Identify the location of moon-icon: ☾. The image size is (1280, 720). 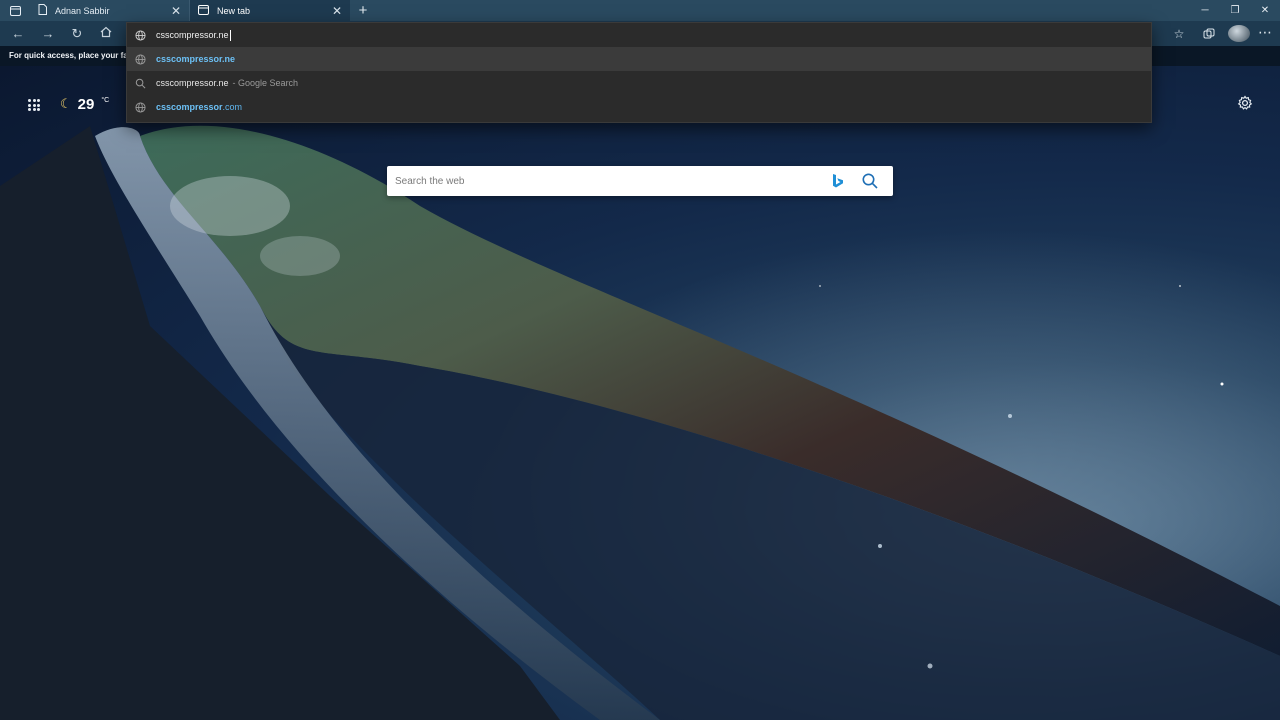
(66, 103).